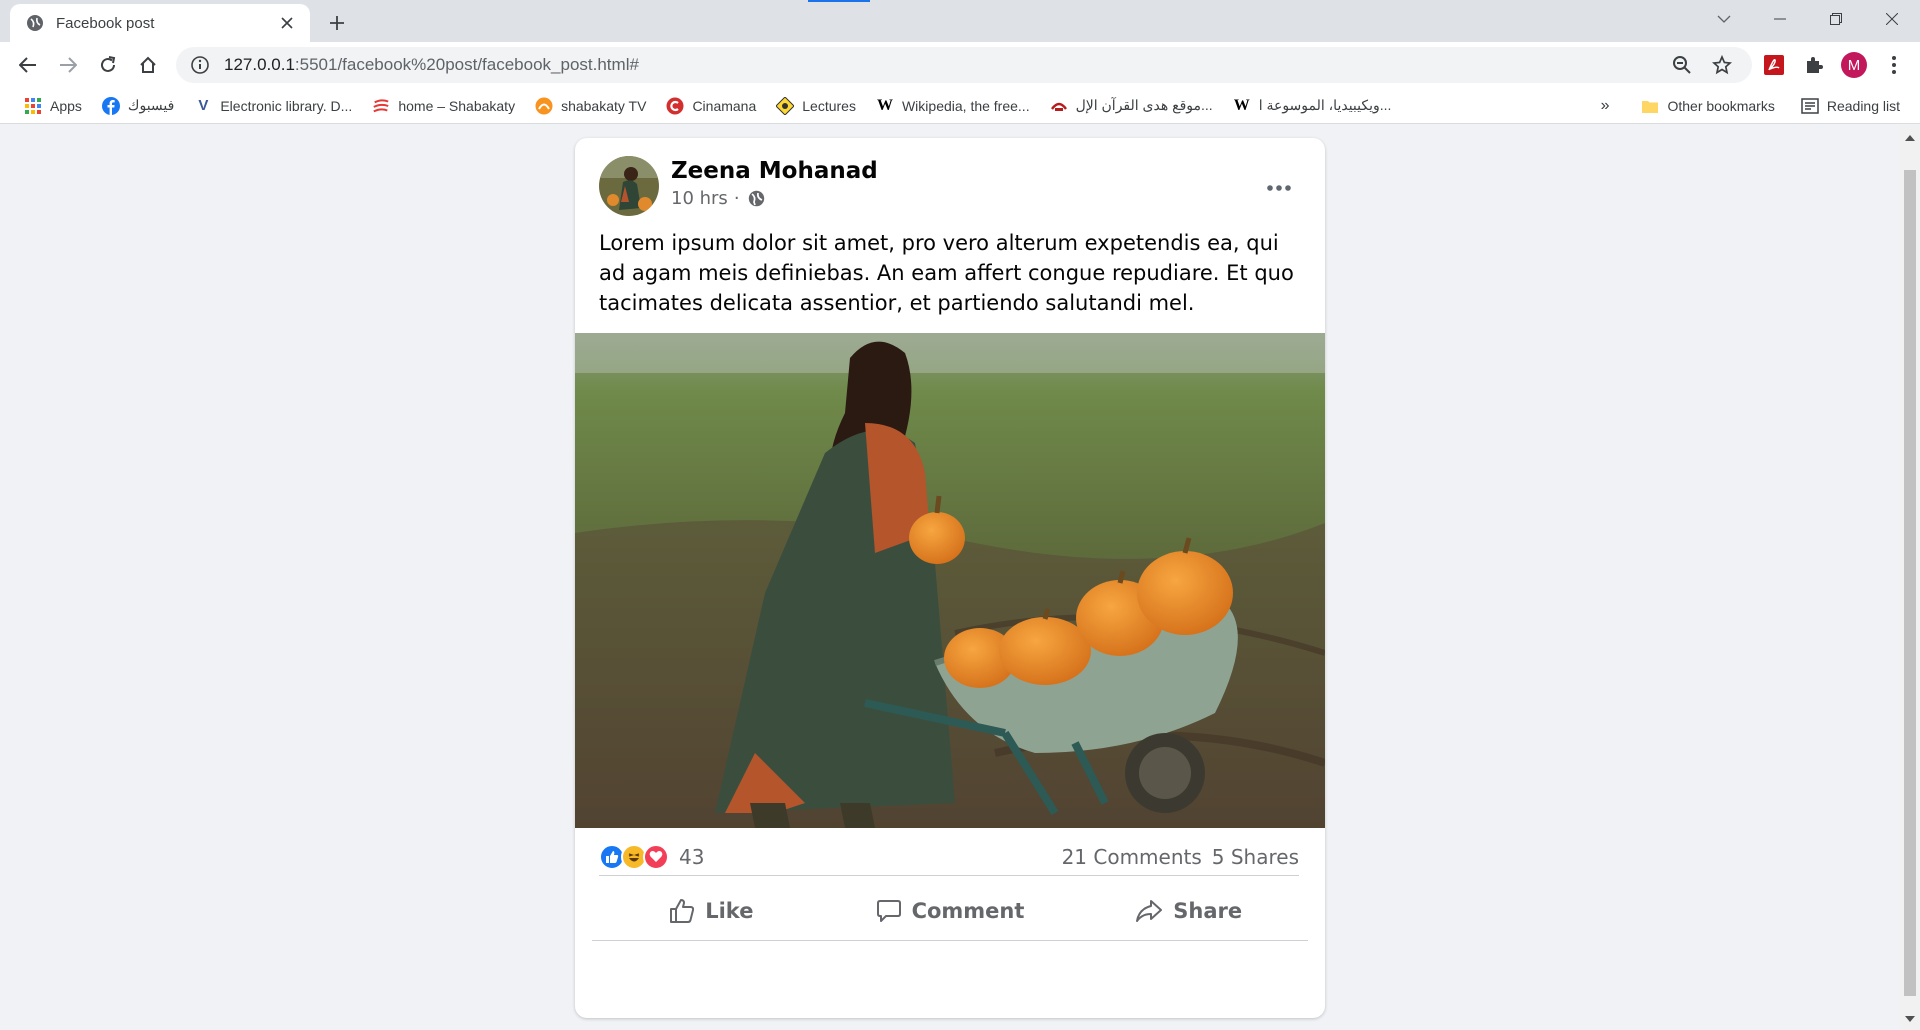 This screenshot has height=1030, width=1920. Describe the element at coordinates (457, 105) in the screenshot. I see `bookmark-label: home – Shabakaty` at that location.